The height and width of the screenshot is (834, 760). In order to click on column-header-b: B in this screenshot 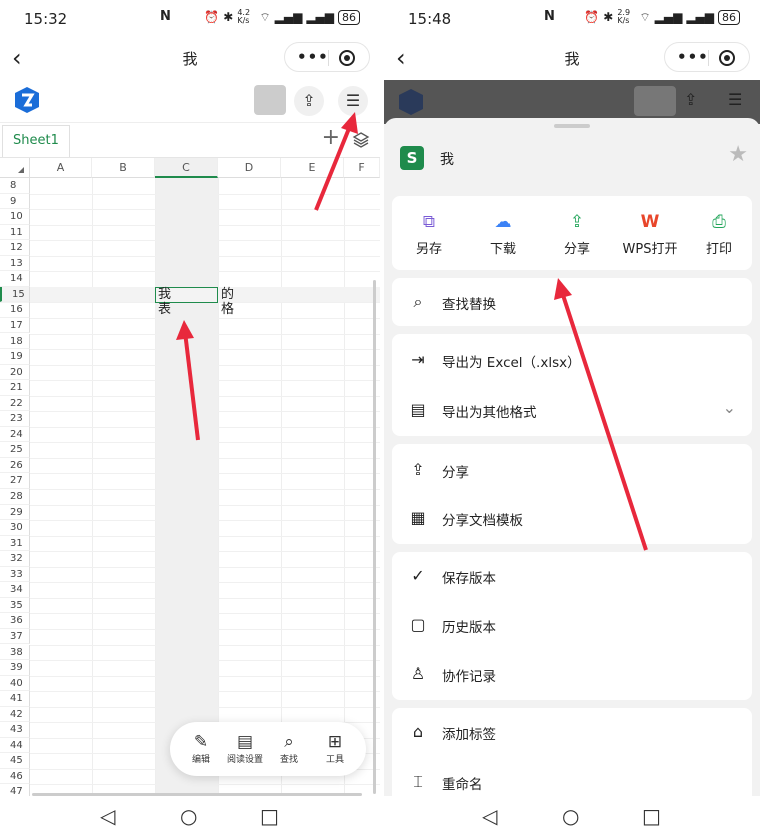, I will do `click(123, 168)`.